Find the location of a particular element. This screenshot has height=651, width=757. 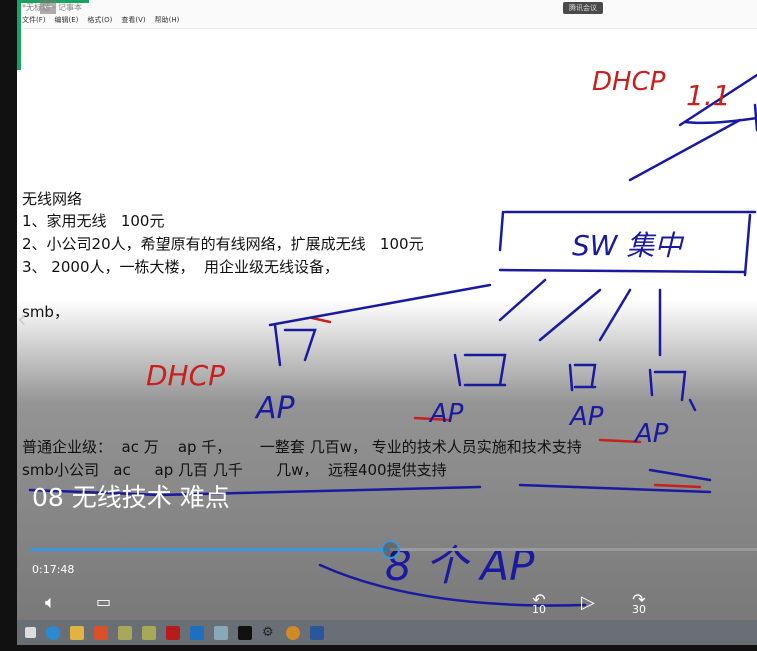

search-app-icon is located at coordinates (293, 632).